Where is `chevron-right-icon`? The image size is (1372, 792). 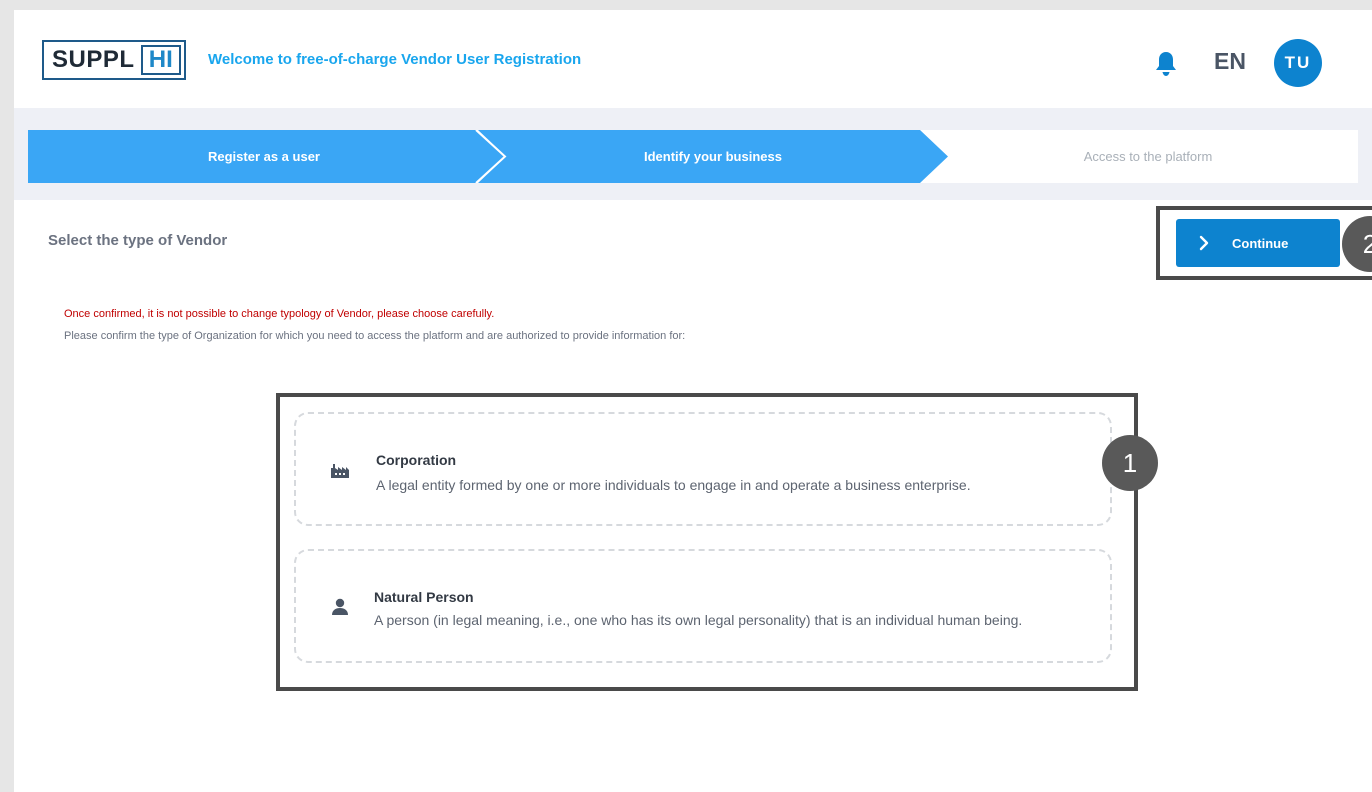
chevron-right-icon is located at coordinates (1204, 243).